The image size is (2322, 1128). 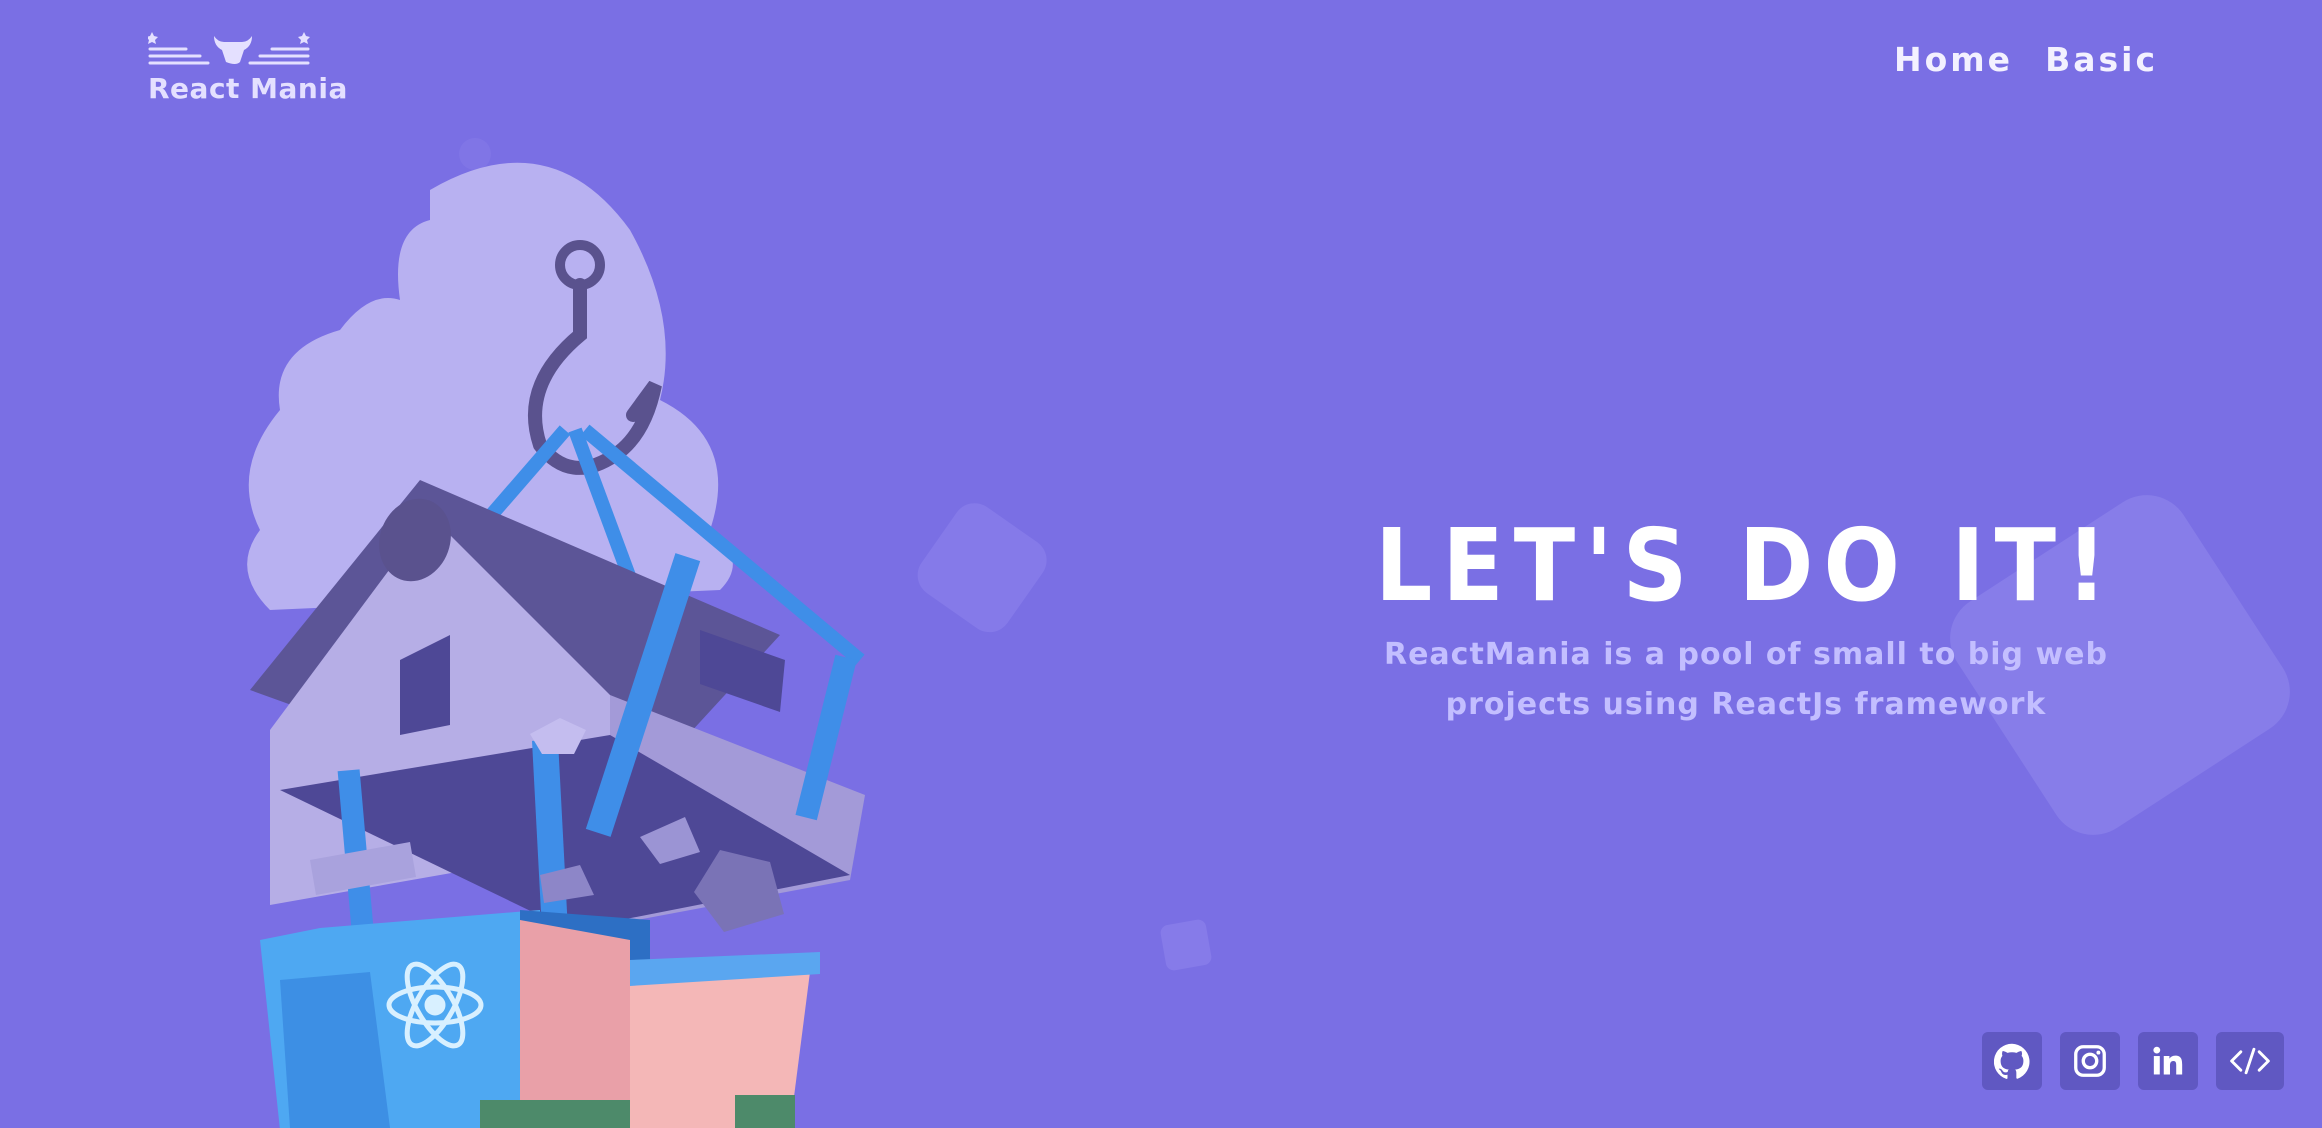 I want to click on code-button, so click(x=2250, y=1061).